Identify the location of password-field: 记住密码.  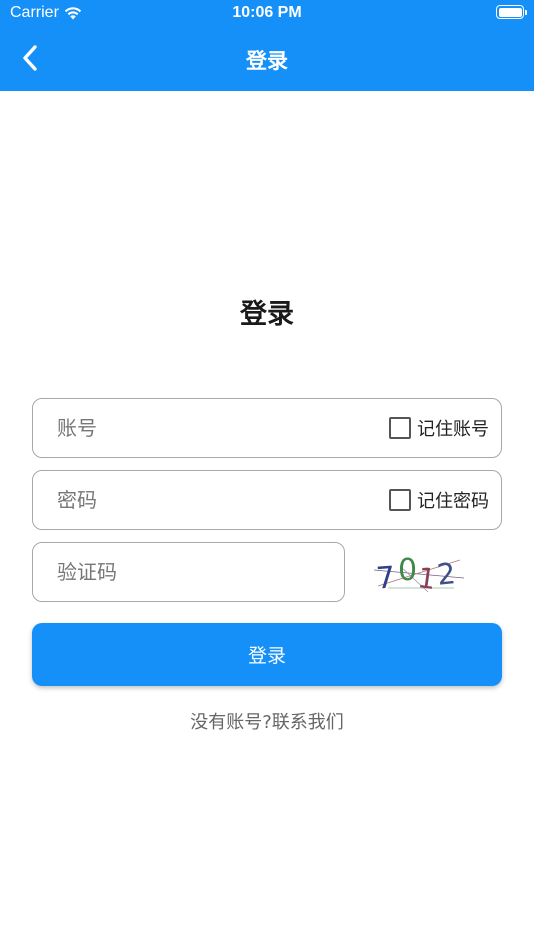
(267, 500).